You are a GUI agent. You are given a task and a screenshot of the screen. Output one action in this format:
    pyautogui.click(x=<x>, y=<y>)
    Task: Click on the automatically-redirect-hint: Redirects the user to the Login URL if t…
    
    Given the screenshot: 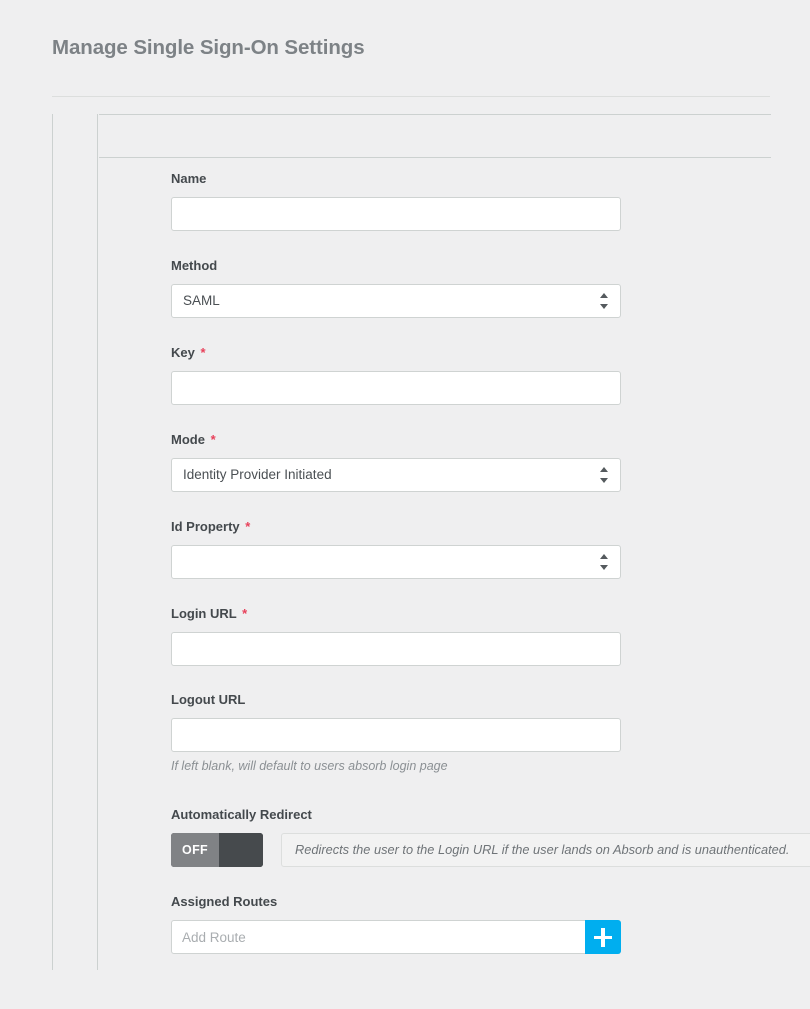 What is the action you would take?
    pyautogui.click(x=545, y=850)
    